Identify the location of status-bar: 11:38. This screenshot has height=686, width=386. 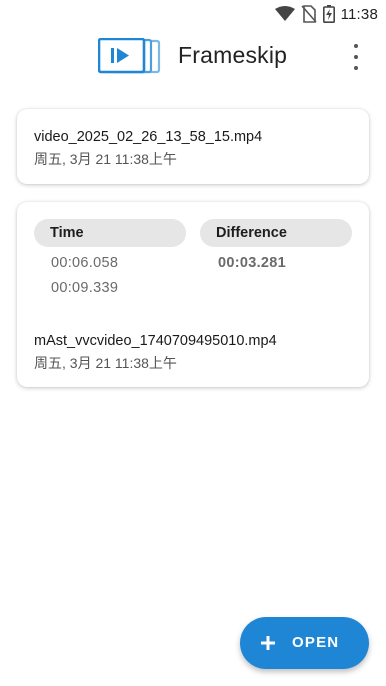
(193, 14).